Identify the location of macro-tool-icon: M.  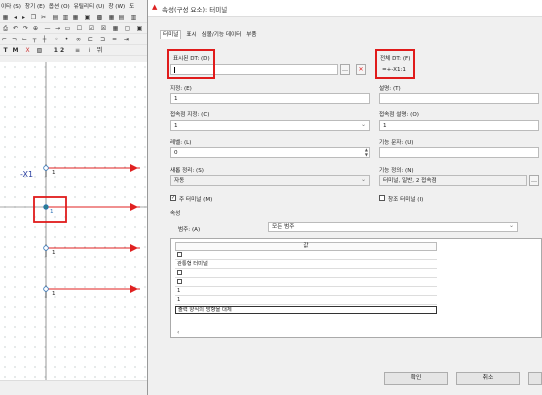
(15, 50).